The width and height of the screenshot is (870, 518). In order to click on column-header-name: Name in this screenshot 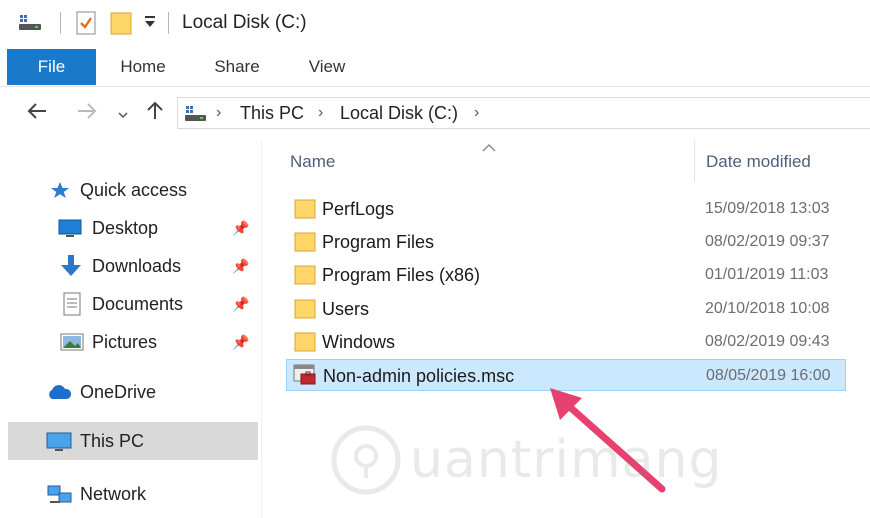, I will do `click(312, 162)`.